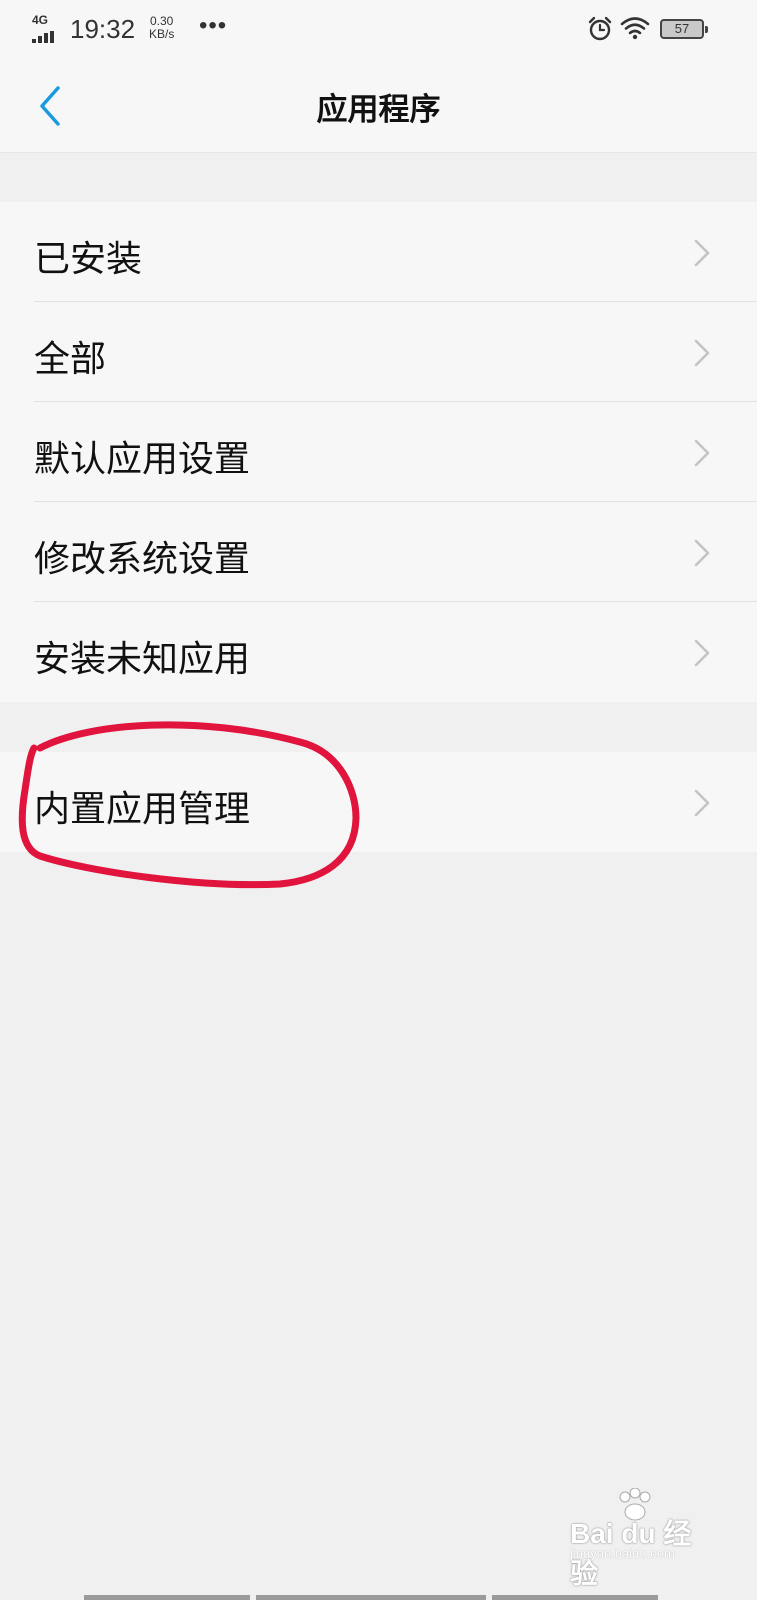 This screenshot has height=1600, width=757. What do you see at coordinates (44, 28) in the screenshot?
I see `signal-icon: 4G` at bounding box center [44, 28].